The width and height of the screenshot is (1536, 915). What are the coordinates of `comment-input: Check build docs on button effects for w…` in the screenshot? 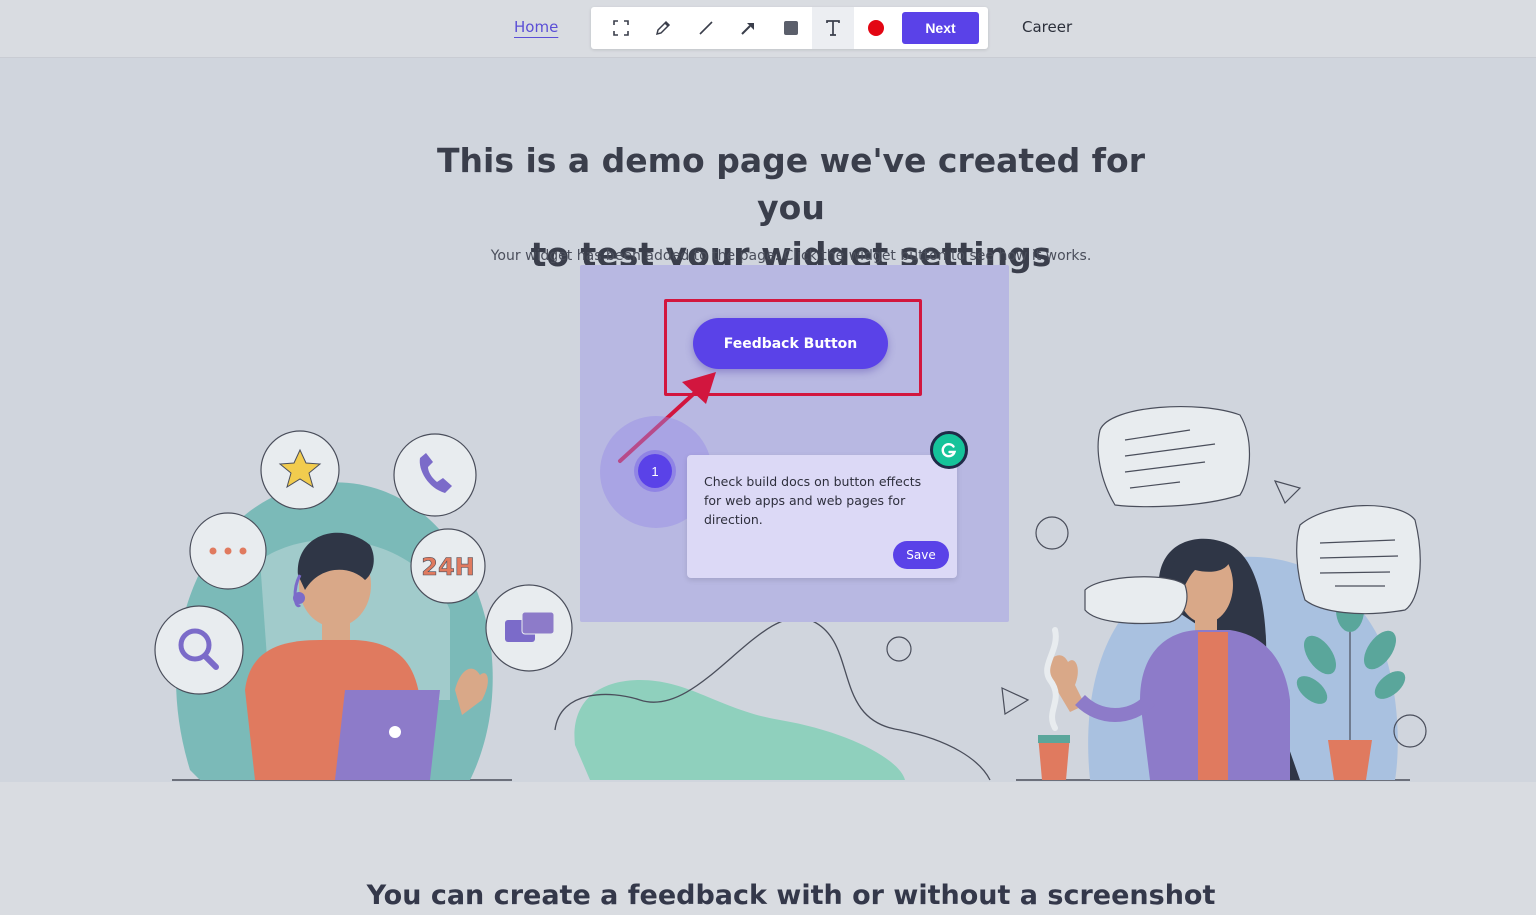 It's located at (816, 502).